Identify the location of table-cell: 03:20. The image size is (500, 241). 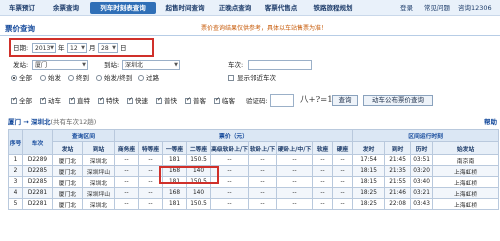
(422, 171).